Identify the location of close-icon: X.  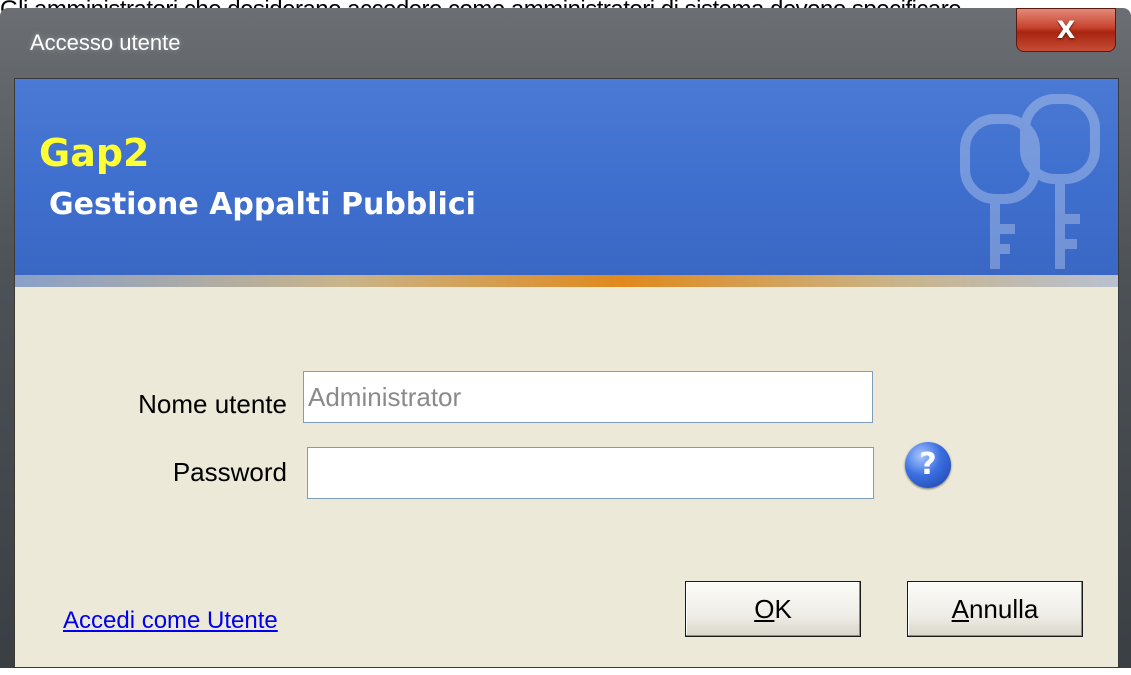
(1066, 30).